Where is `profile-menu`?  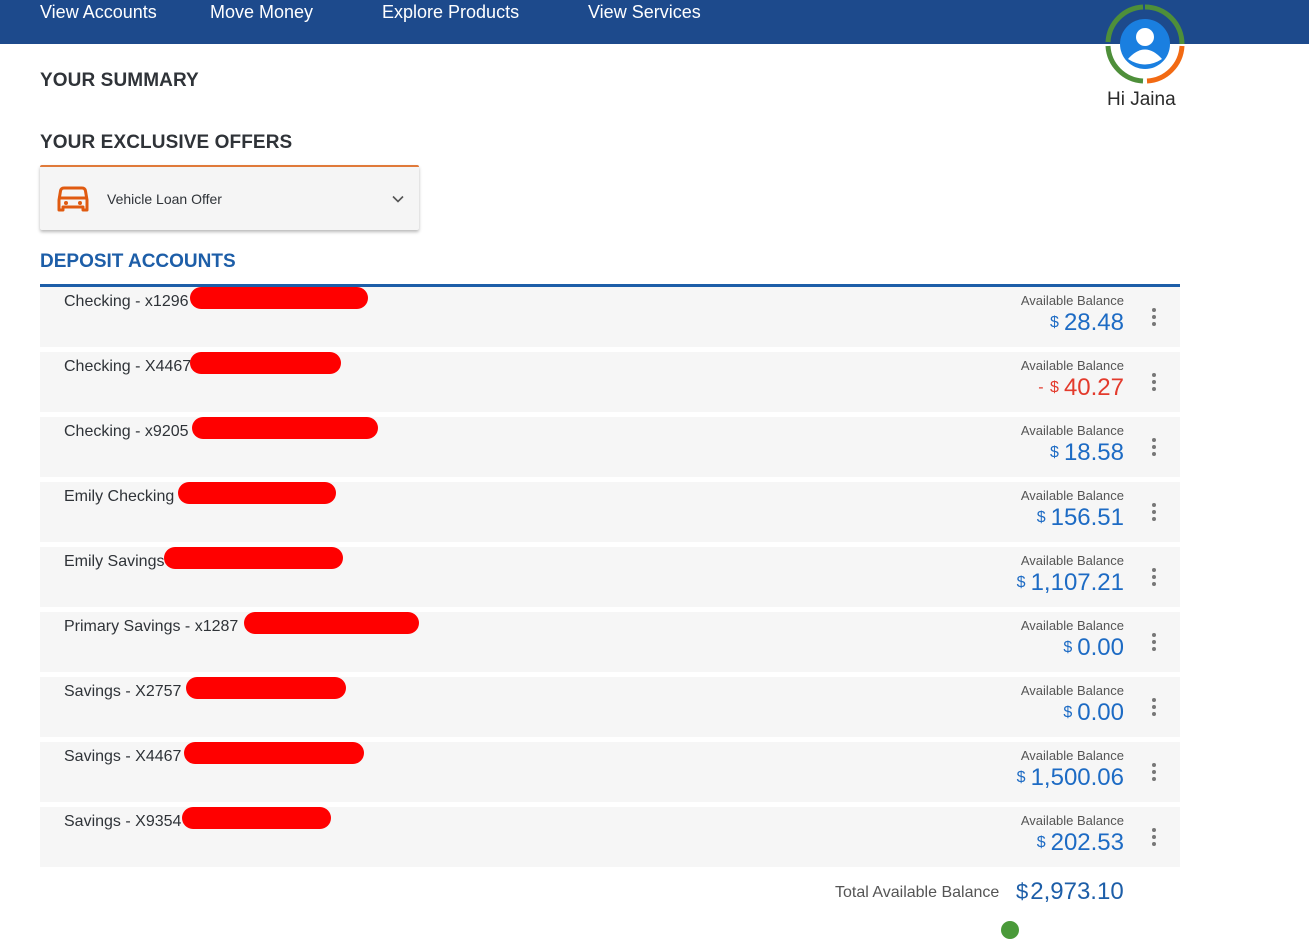
profile-menu is located at coordinates (1145, 44).